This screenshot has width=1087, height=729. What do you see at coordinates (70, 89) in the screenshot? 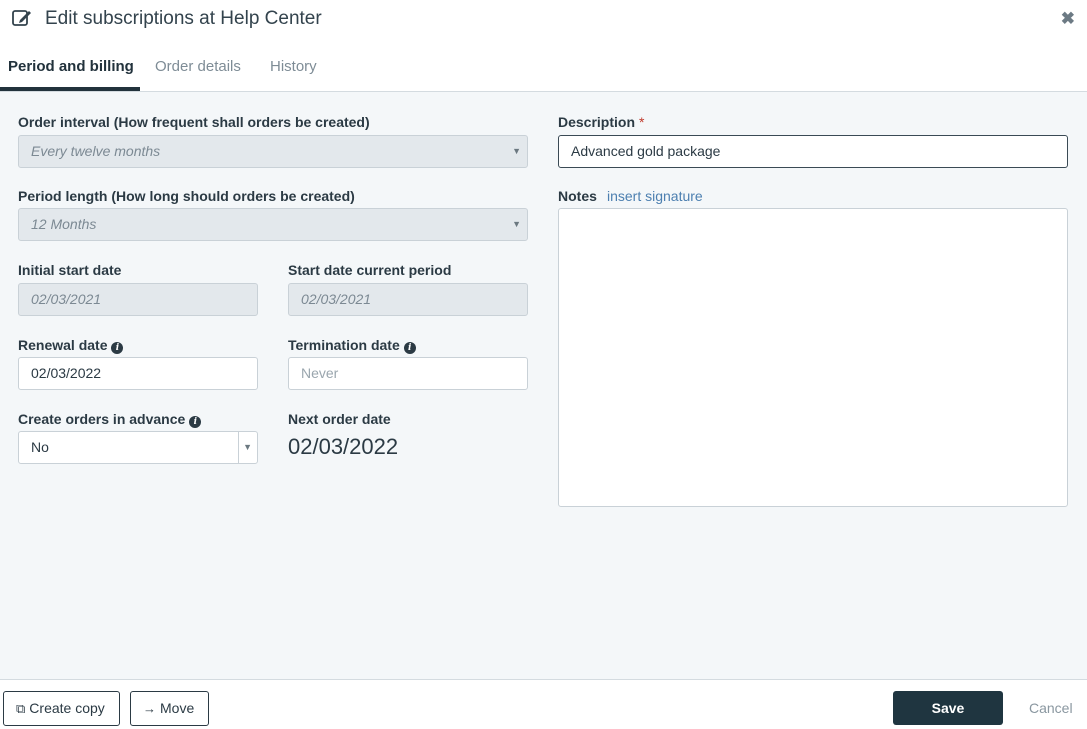
I see `active-tab-indicator` at bounding box center [70, 89].